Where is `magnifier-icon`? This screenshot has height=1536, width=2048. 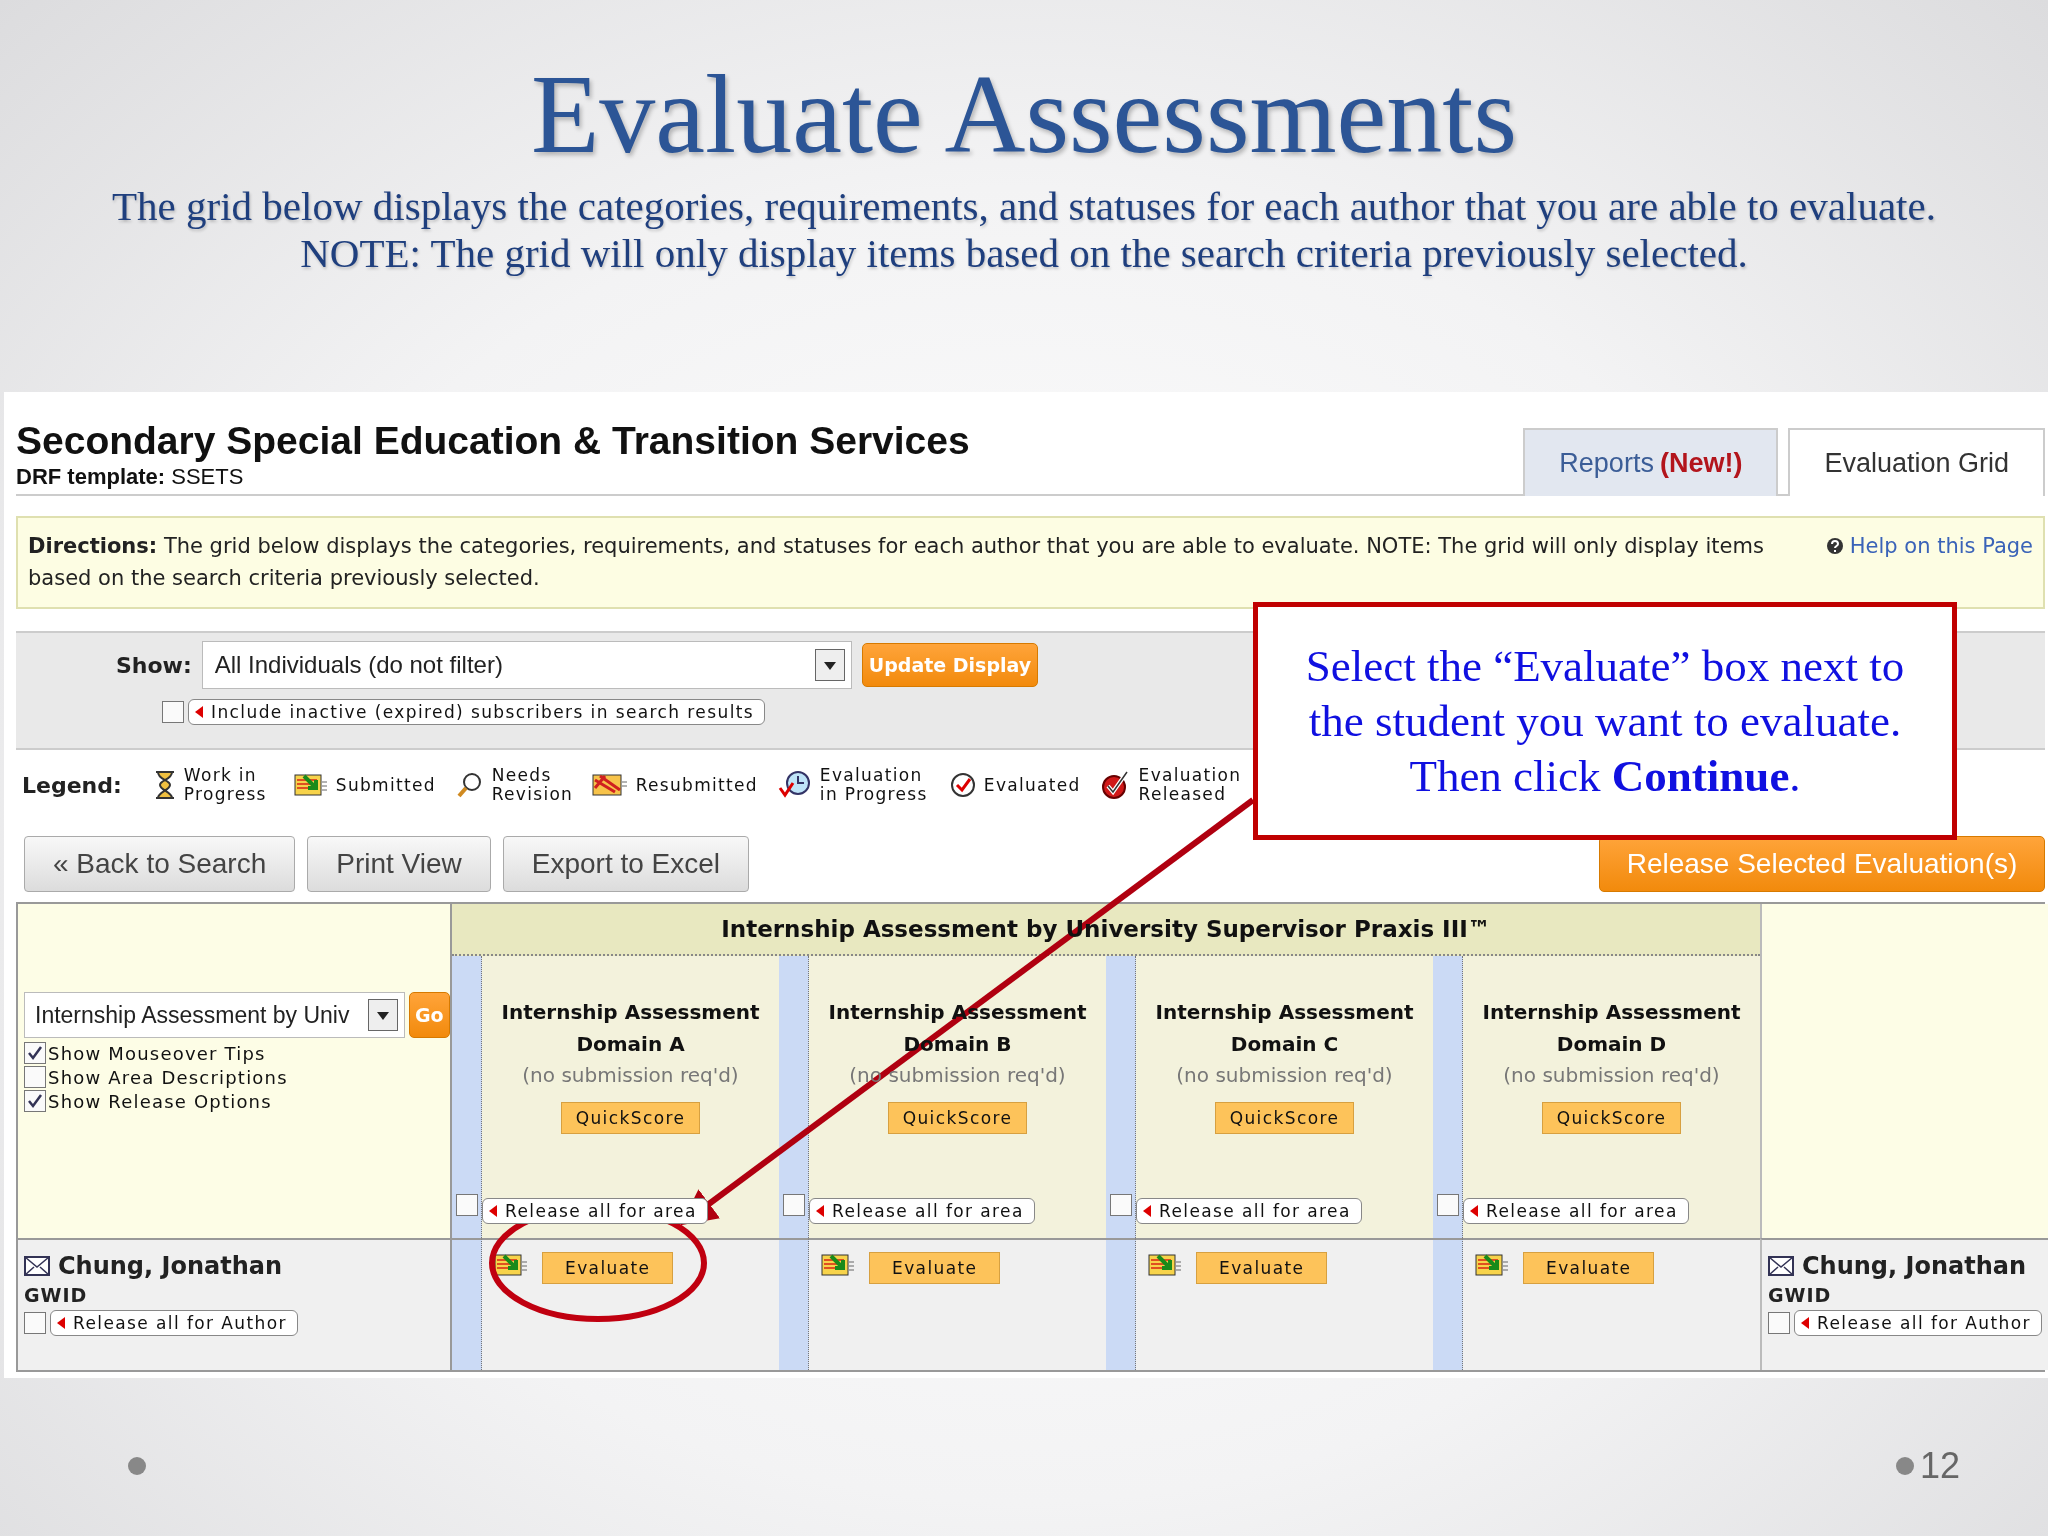
magnifier-icon is located at coordinates (469, 785).